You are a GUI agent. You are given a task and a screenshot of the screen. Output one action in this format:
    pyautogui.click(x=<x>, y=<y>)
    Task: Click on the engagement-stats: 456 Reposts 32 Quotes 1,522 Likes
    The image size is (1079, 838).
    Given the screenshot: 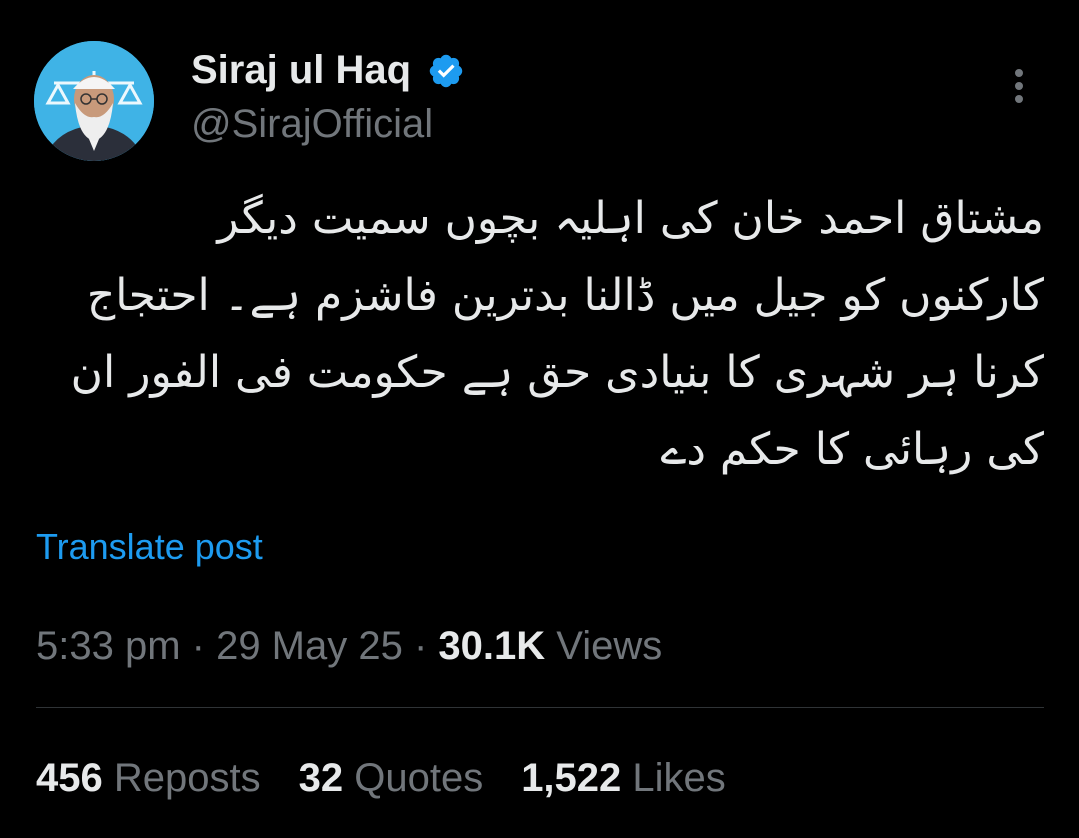 What is the action you would take?
    pyautogui.click(x=400, y=778)
    